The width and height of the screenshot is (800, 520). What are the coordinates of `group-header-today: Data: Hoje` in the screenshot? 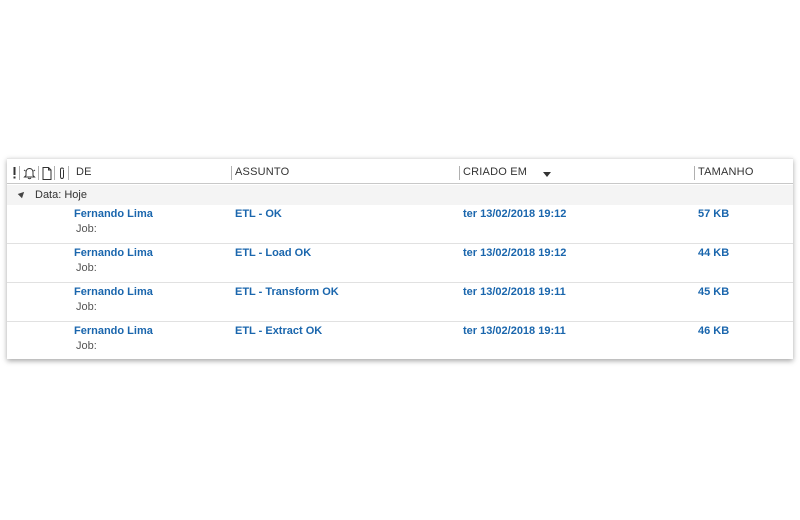 It's located at (400, 195).